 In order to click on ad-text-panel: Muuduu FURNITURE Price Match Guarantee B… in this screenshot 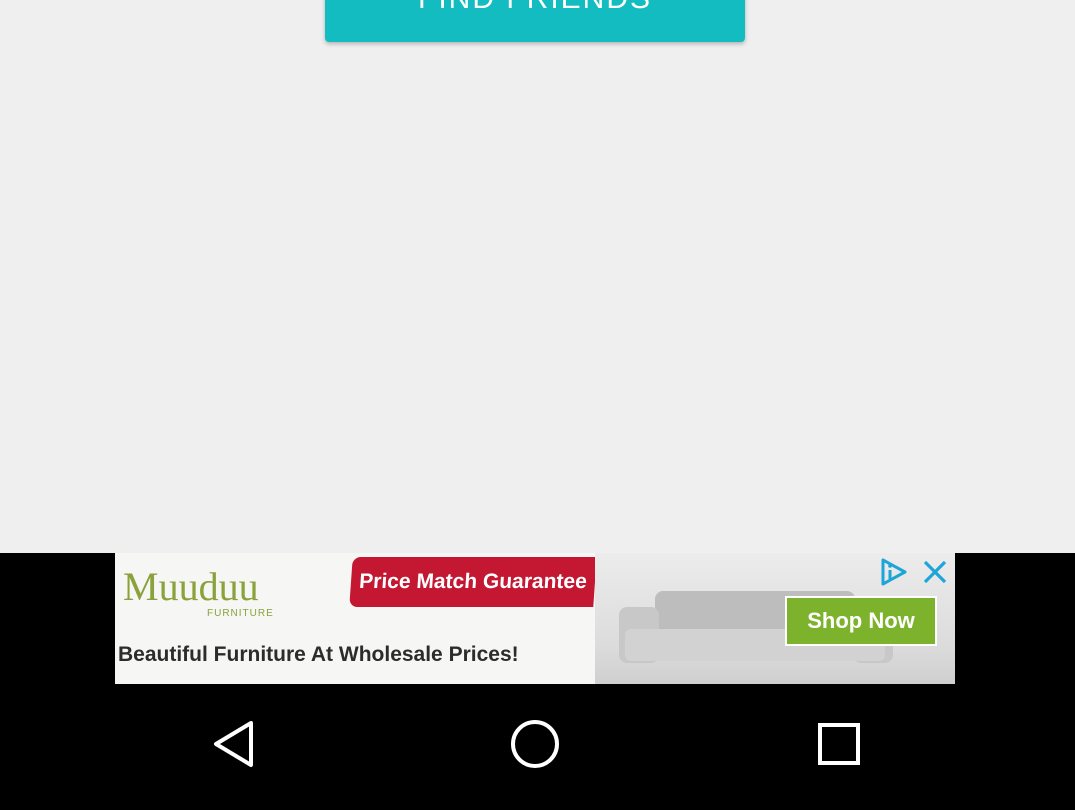, I will do `click(356, 618)`.